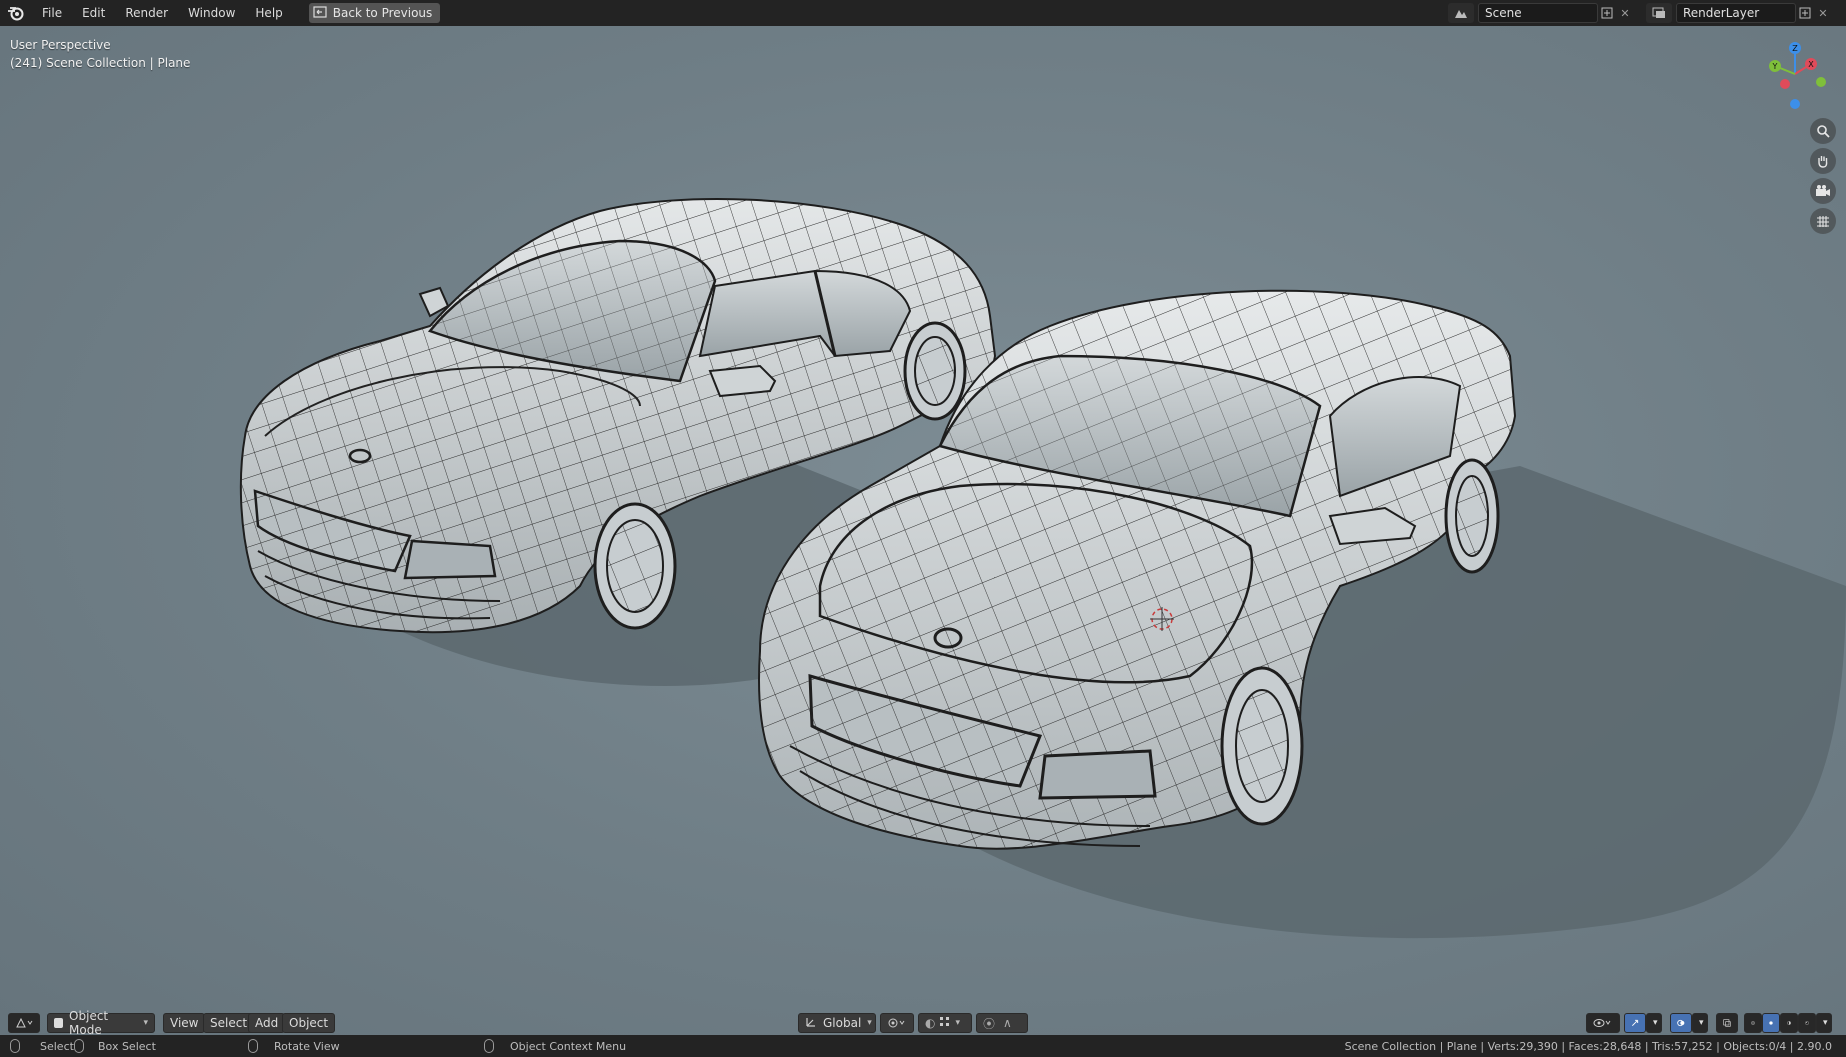 The image size is (1846, 1057). I want to click on zoom-icon, so click(1823, 131).